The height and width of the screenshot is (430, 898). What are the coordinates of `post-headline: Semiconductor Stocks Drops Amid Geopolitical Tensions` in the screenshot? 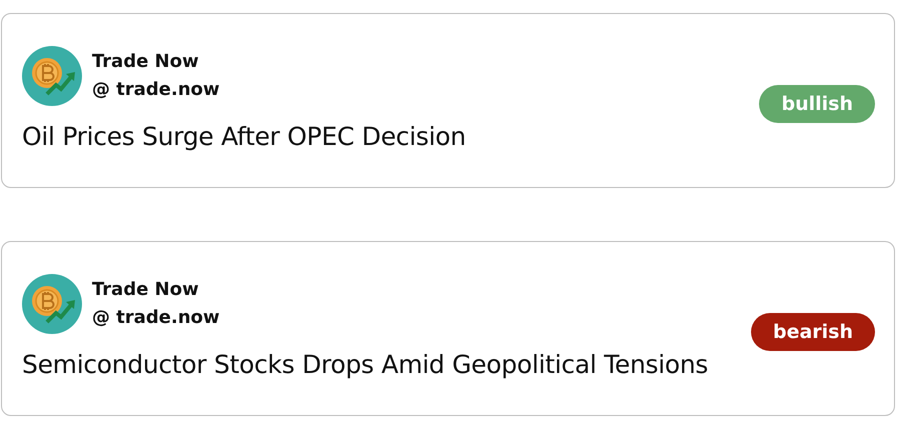 It's located at (365, 364).